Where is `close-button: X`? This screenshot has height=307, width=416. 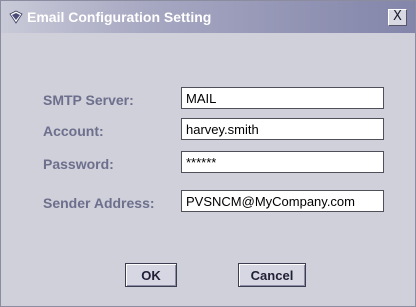
close-button: X is located at coordinates (397, 17).